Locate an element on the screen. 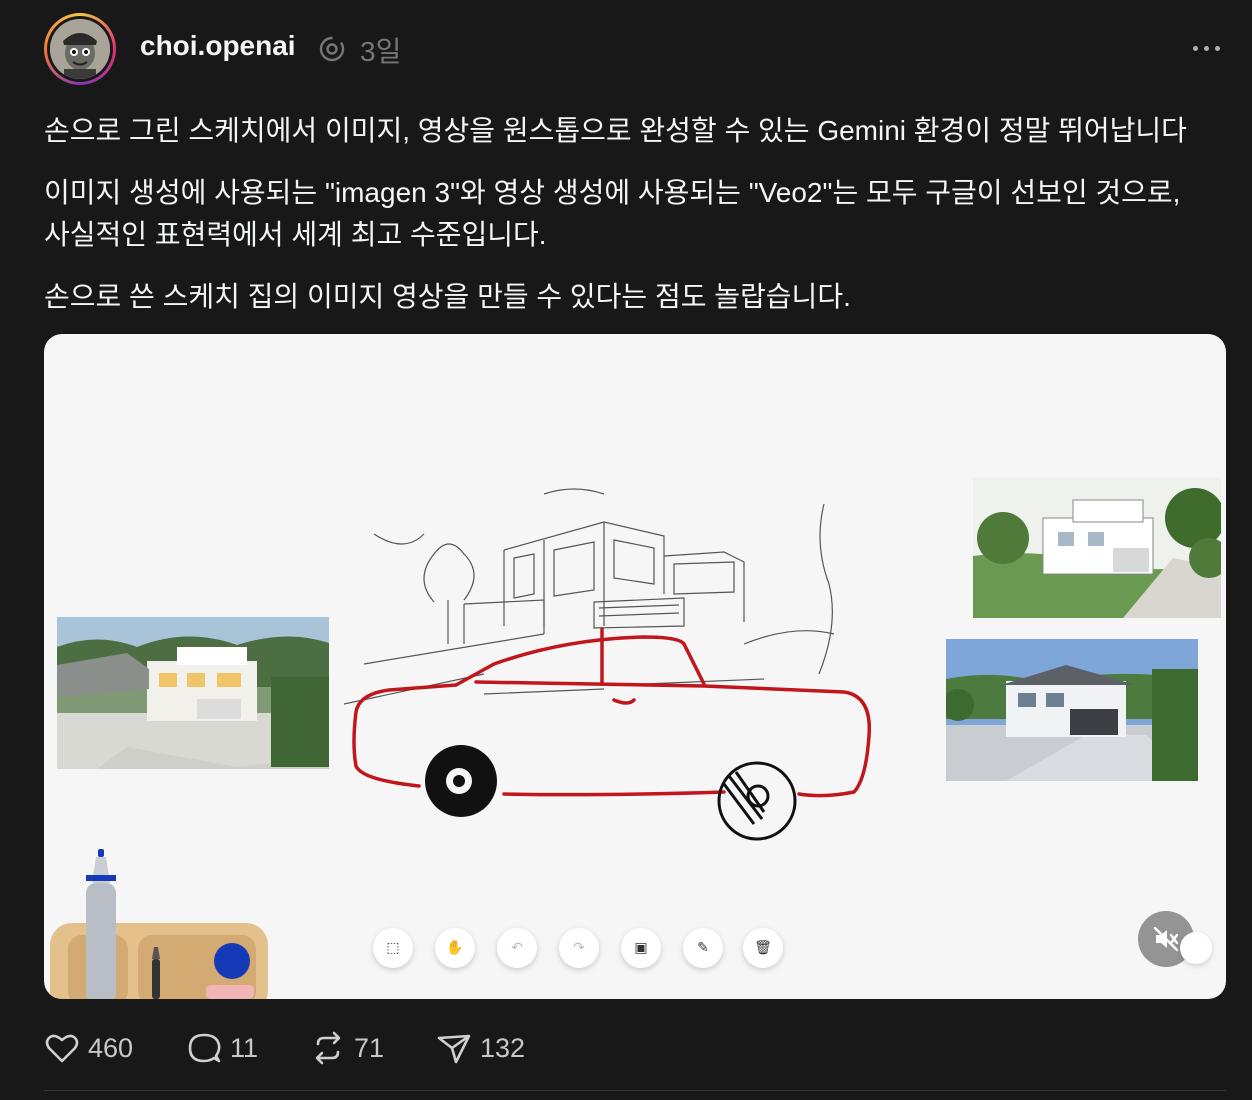  avatar is located at coordinates (80, 49).